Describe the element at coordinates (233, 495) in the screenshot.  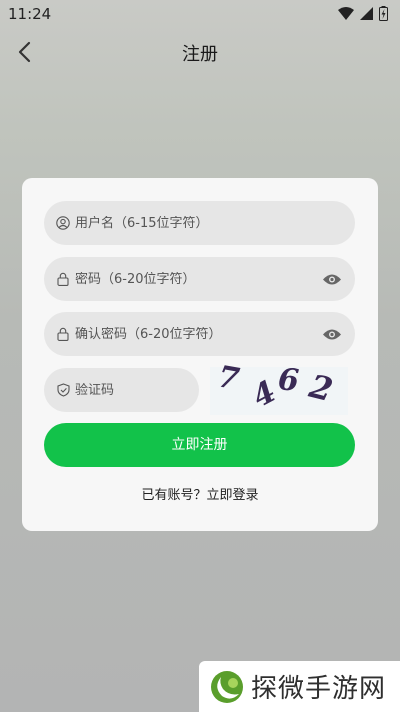
I see `login-link: 立即登录` at that location.